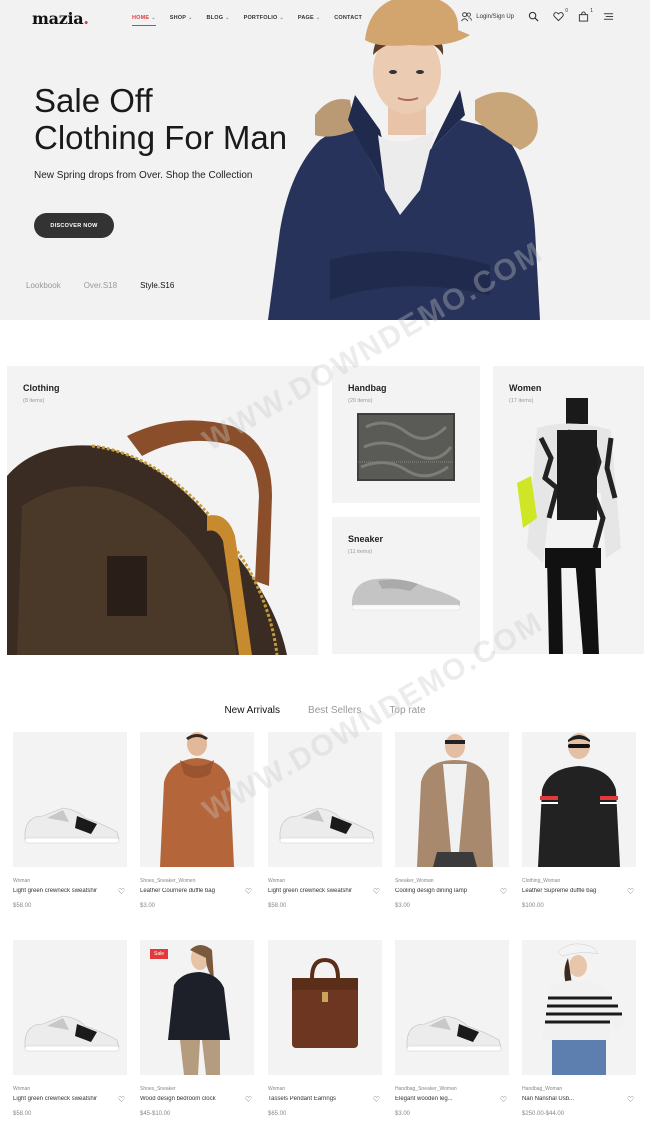  What do you see at coordinates (366, 539) in the screenshot?
I see `category-title: Sneaker` at bounding box center [366, 539].